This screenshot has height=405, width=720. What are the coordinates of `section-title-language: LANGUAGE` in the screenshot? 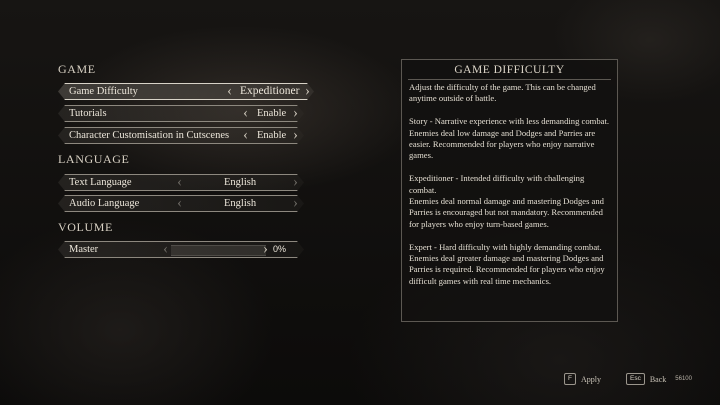 It's located at (94, 159).